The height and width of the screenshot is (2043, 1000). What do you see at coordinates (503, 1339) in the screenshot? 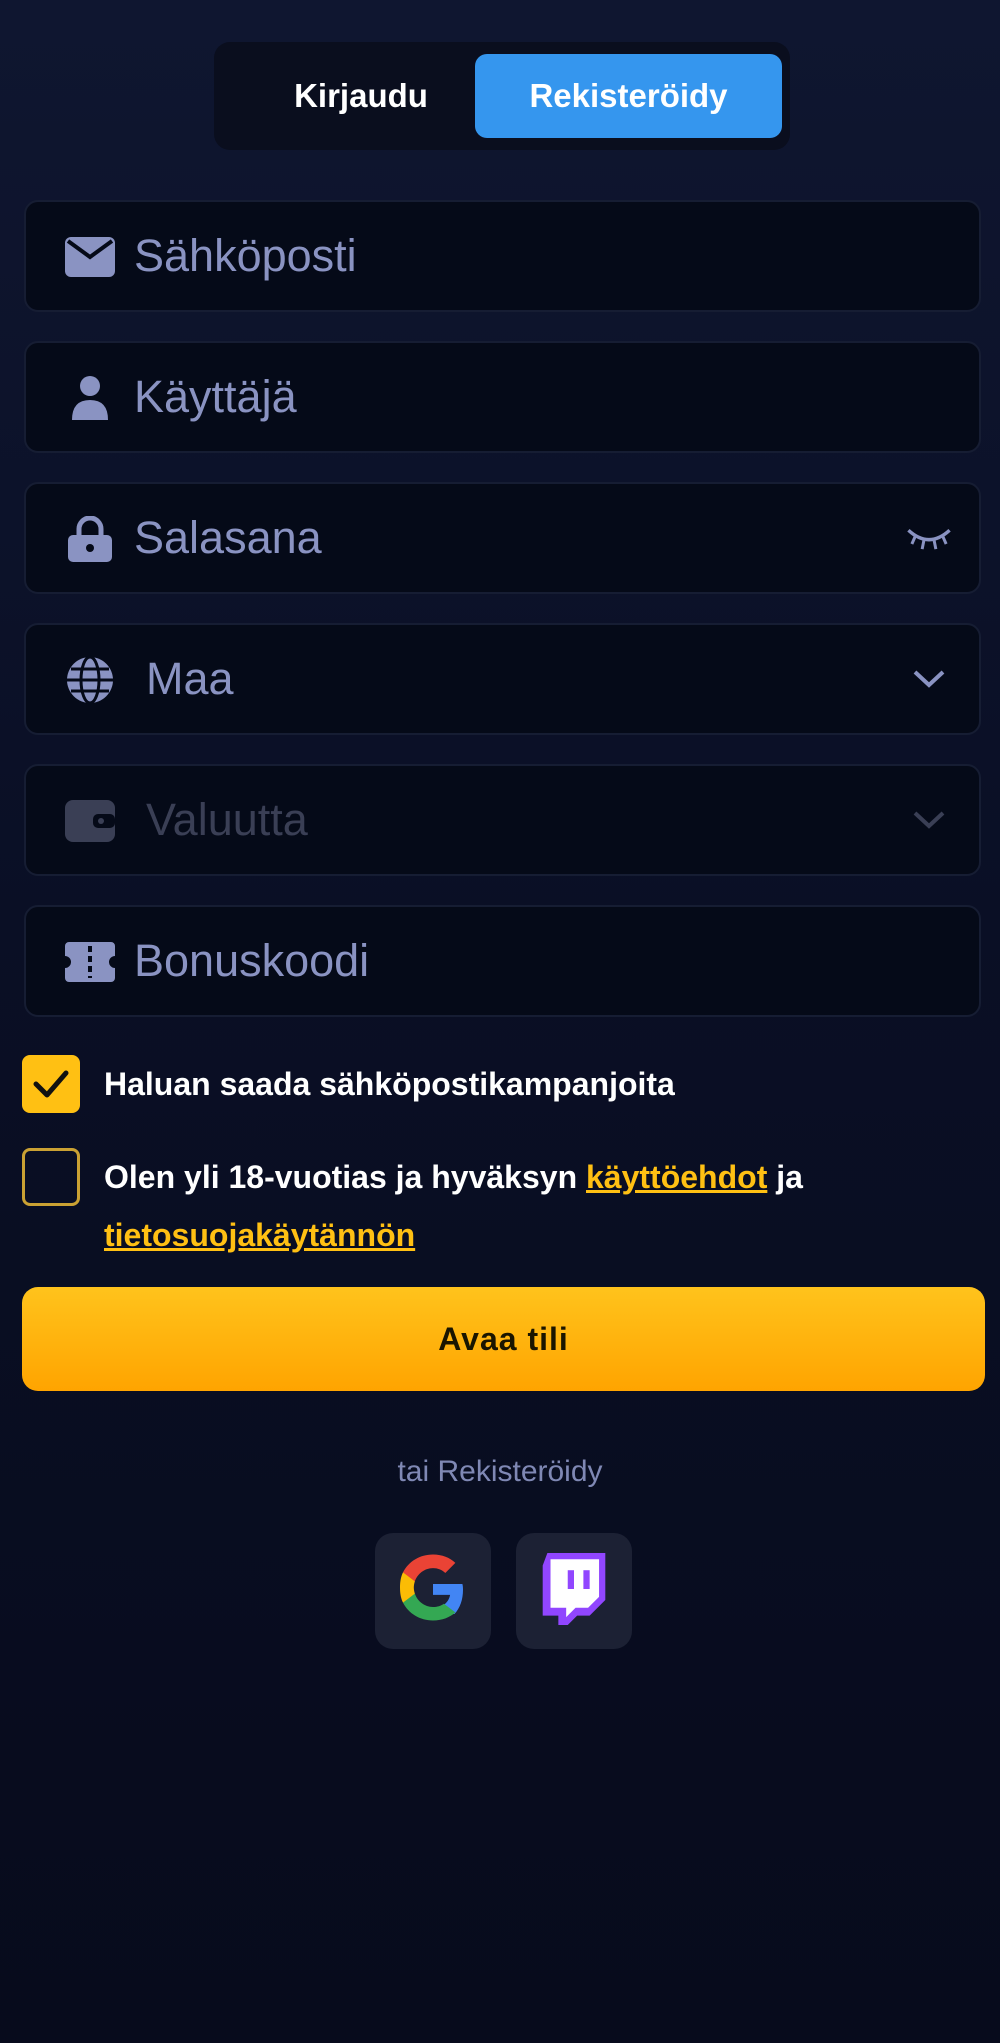
I see `open-account-button: Avaa tili` at bounding box center [503, 1339].